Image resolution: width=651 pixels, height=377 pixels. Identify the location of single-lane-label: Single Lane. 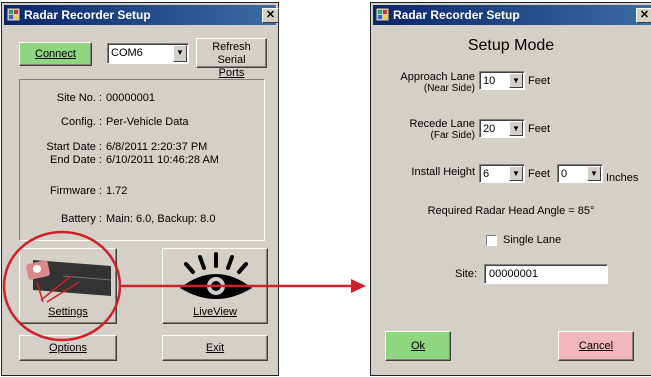
(532, 240).